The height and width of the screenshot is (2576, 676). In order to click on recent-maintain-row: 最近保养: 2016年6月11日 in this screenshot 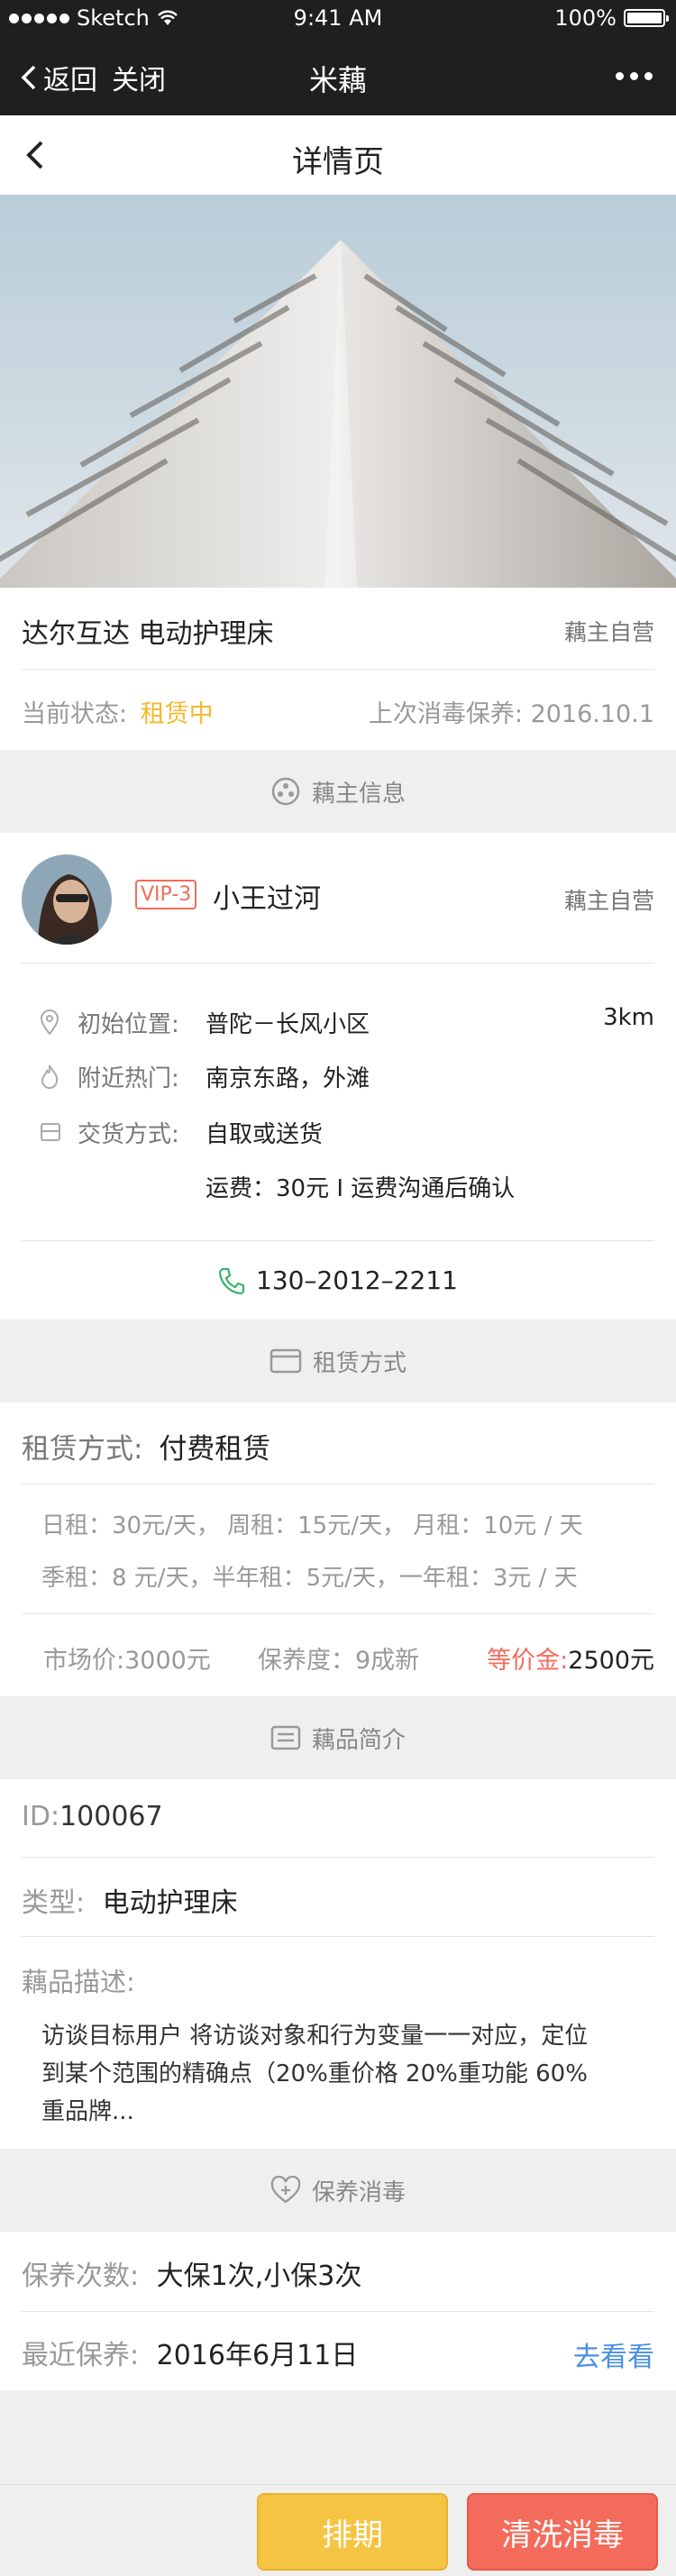, I will do `click(190, 2352)`.